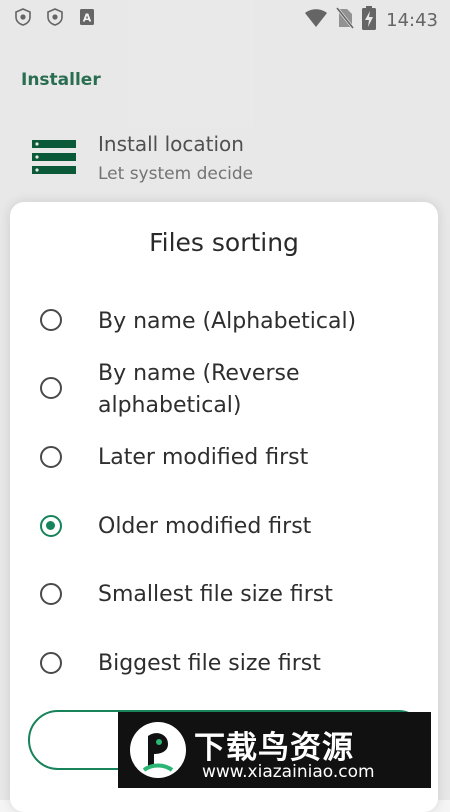 This screenshot has width=450, height=812. What do you see at coordinates (158, 750) in the screenshot?
I see `bird-logo-icon` at bounding box center [158, 750].